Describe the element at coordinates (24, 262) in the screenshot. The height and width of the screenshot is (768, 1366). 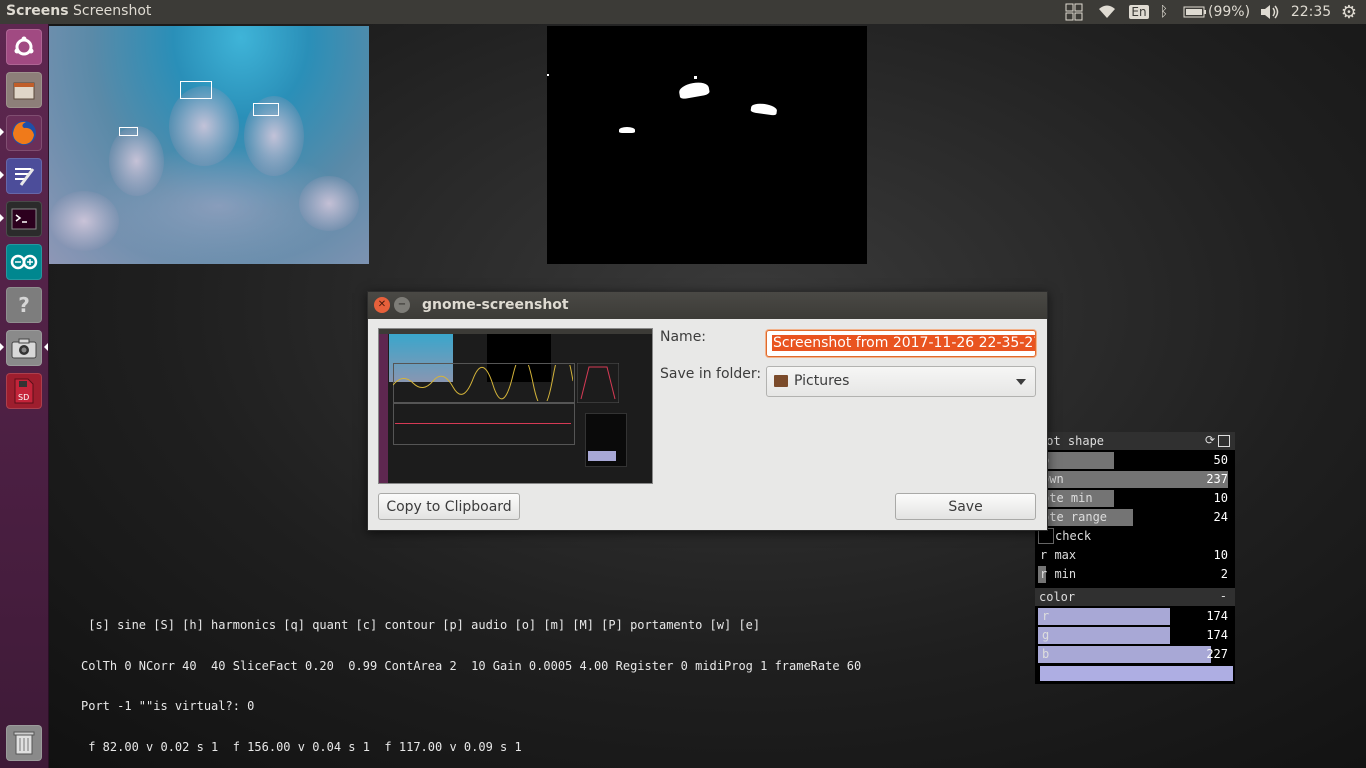
I see `arduino-icon` at that location.